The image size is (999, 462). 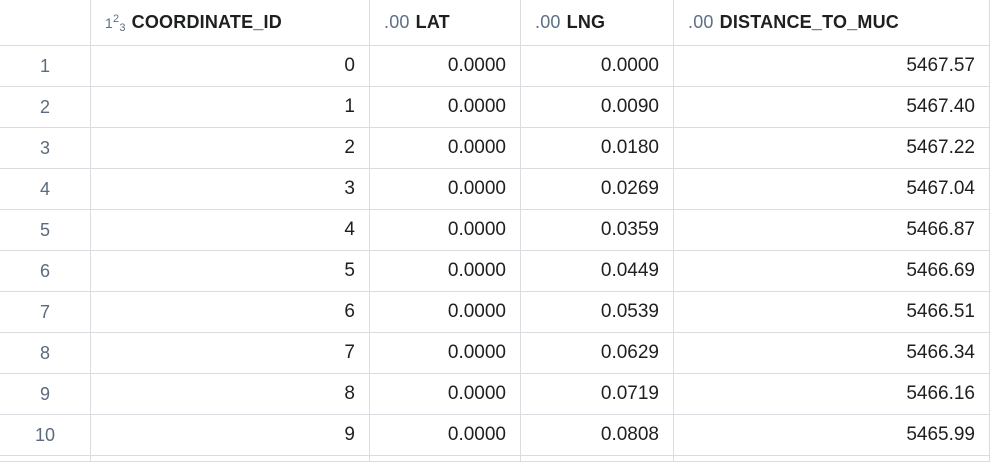 What do you see at coordinates (445, 459) in the screenshot?
I see `cell-lat` at bounding box center [445, 459].